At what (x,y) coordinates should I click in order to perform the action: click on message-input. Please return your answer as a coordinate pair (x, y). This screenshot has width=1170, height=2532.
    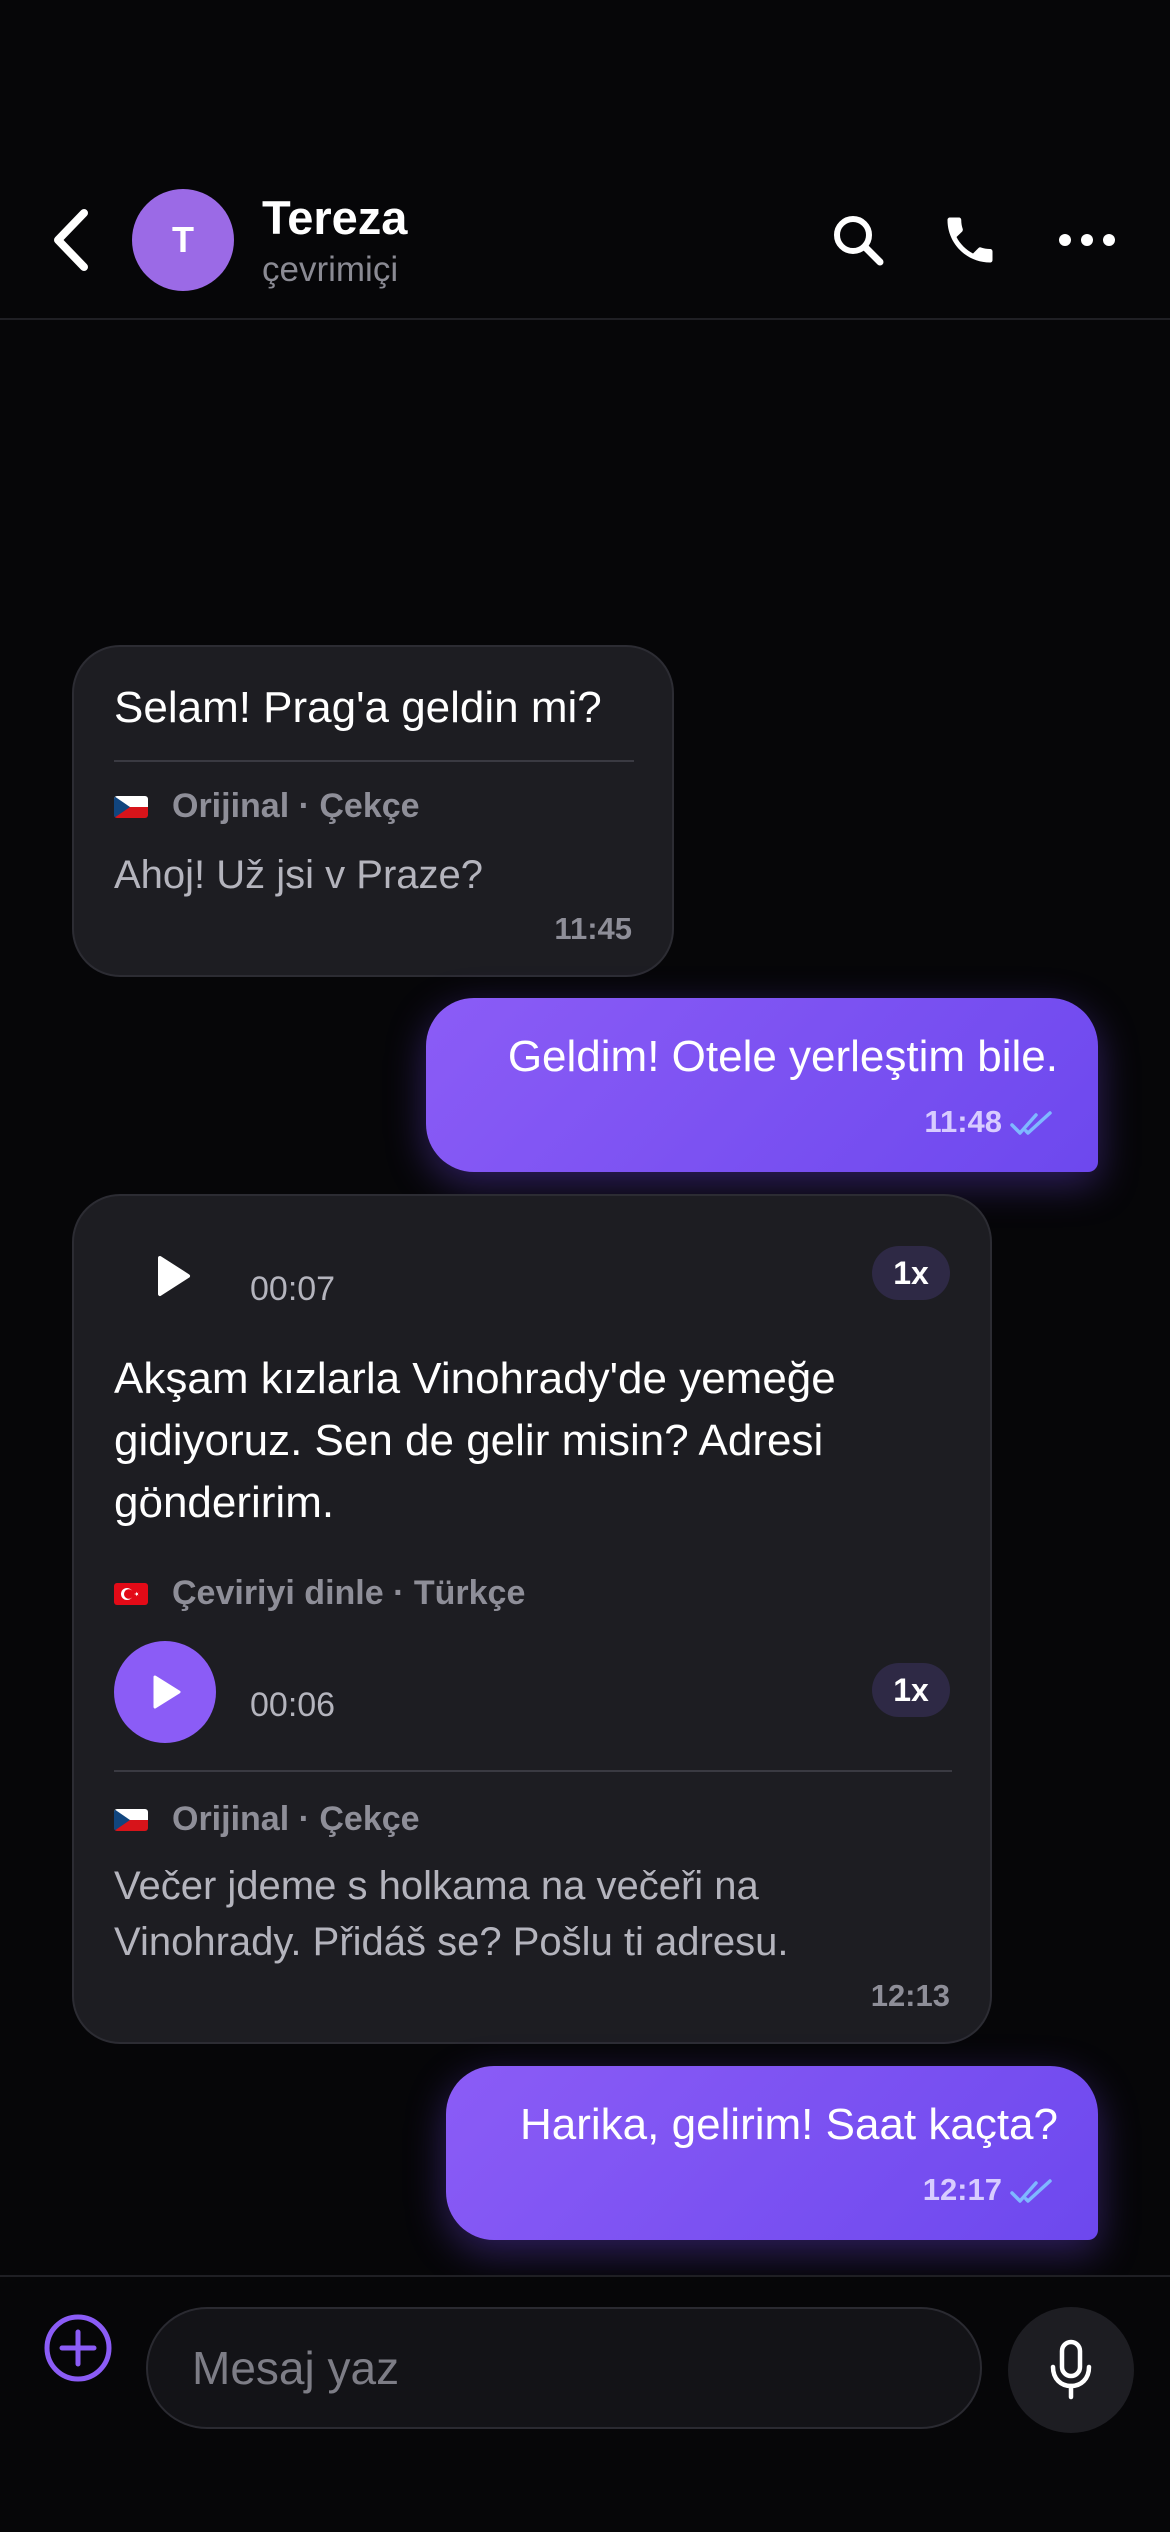
    Looking at the image, I should click on (564, 2368).